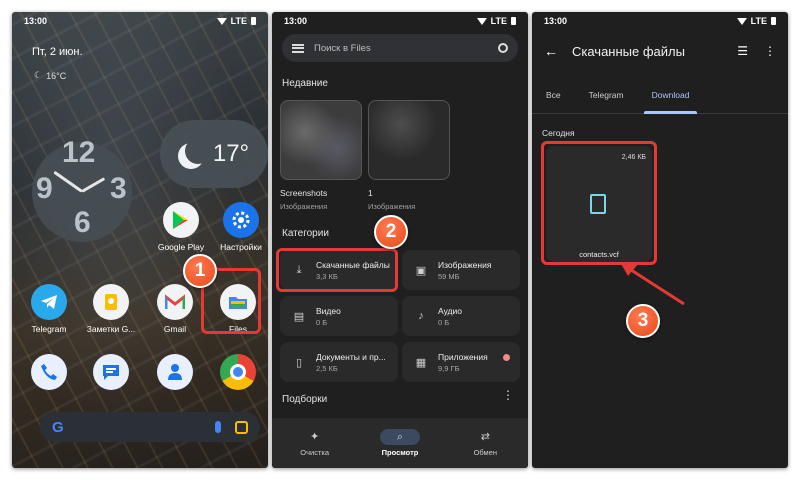 Image resolution: width=800 pixels, height=480 pixels. What do you see at coordinates (449, 276) in the screenshot?
I see `category-size: 59 МБ` at bounding box center [449, 276].